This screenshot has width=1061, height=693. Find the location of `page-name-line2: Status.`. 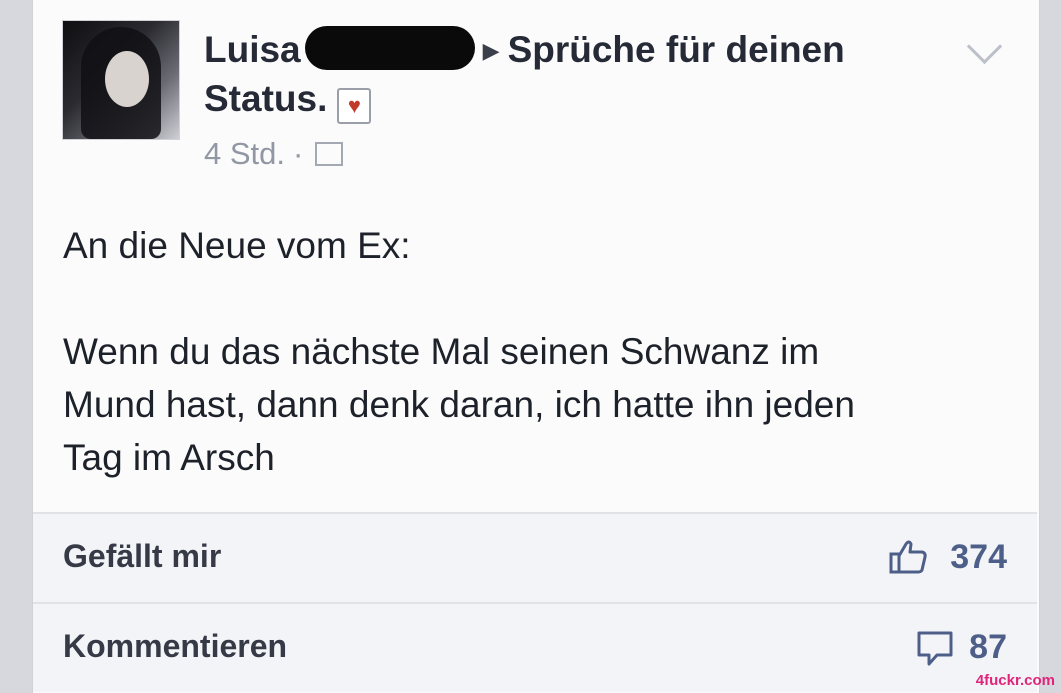

page-name-line2: Status. is located at coordinates (265, 98).